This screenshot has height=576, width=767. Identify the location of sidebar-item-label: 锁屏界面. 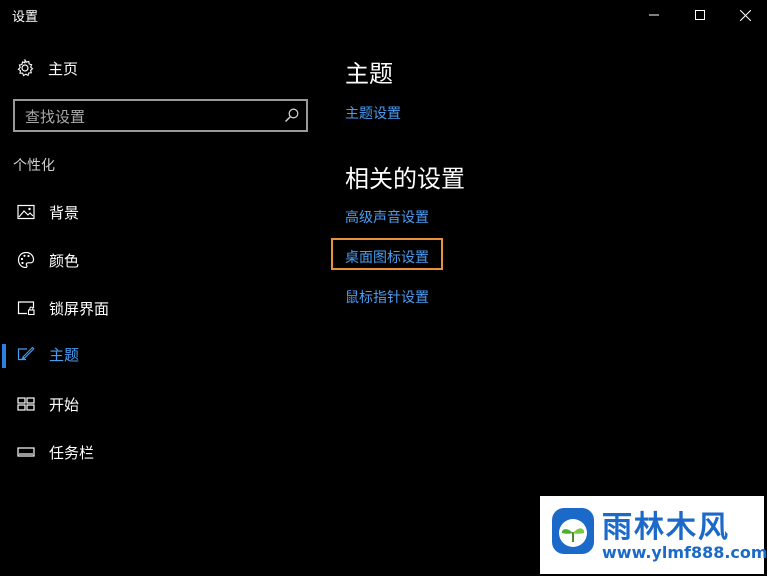
(79, 308).